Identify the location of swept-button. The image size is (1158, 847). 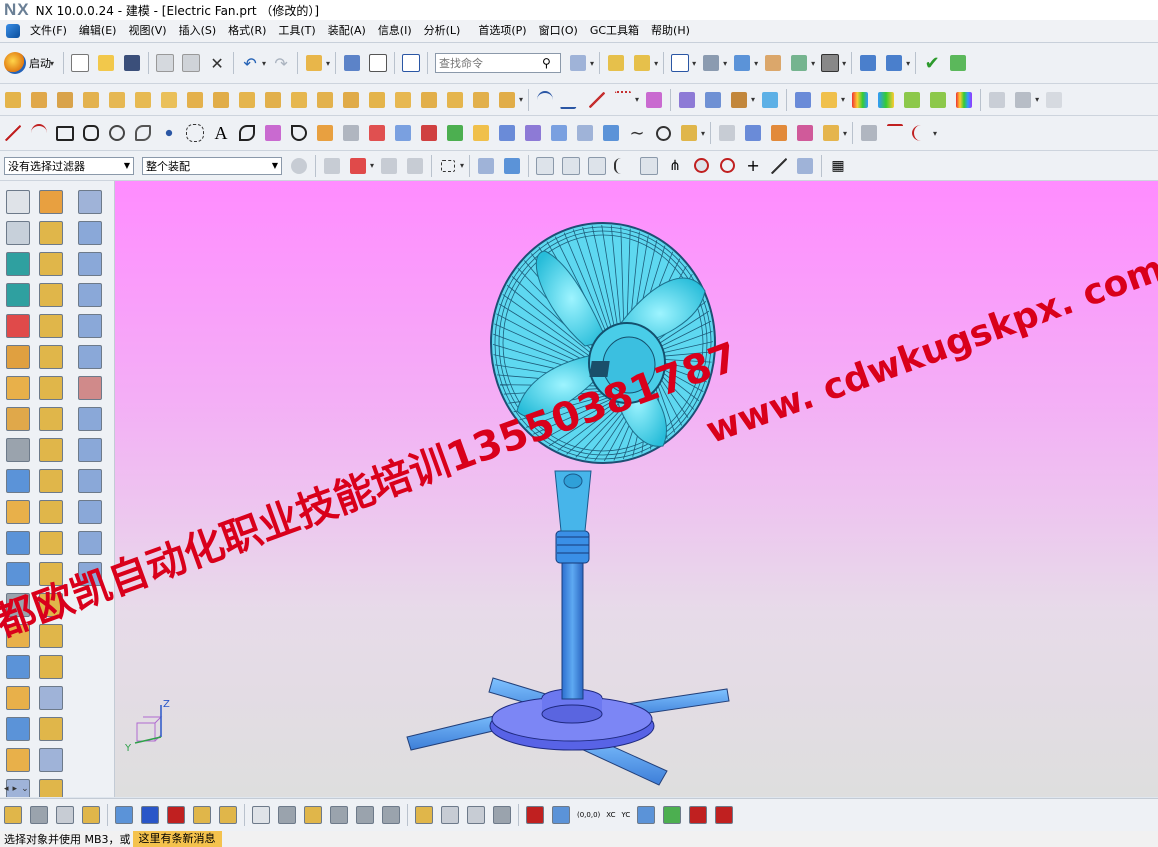
(770, 100).